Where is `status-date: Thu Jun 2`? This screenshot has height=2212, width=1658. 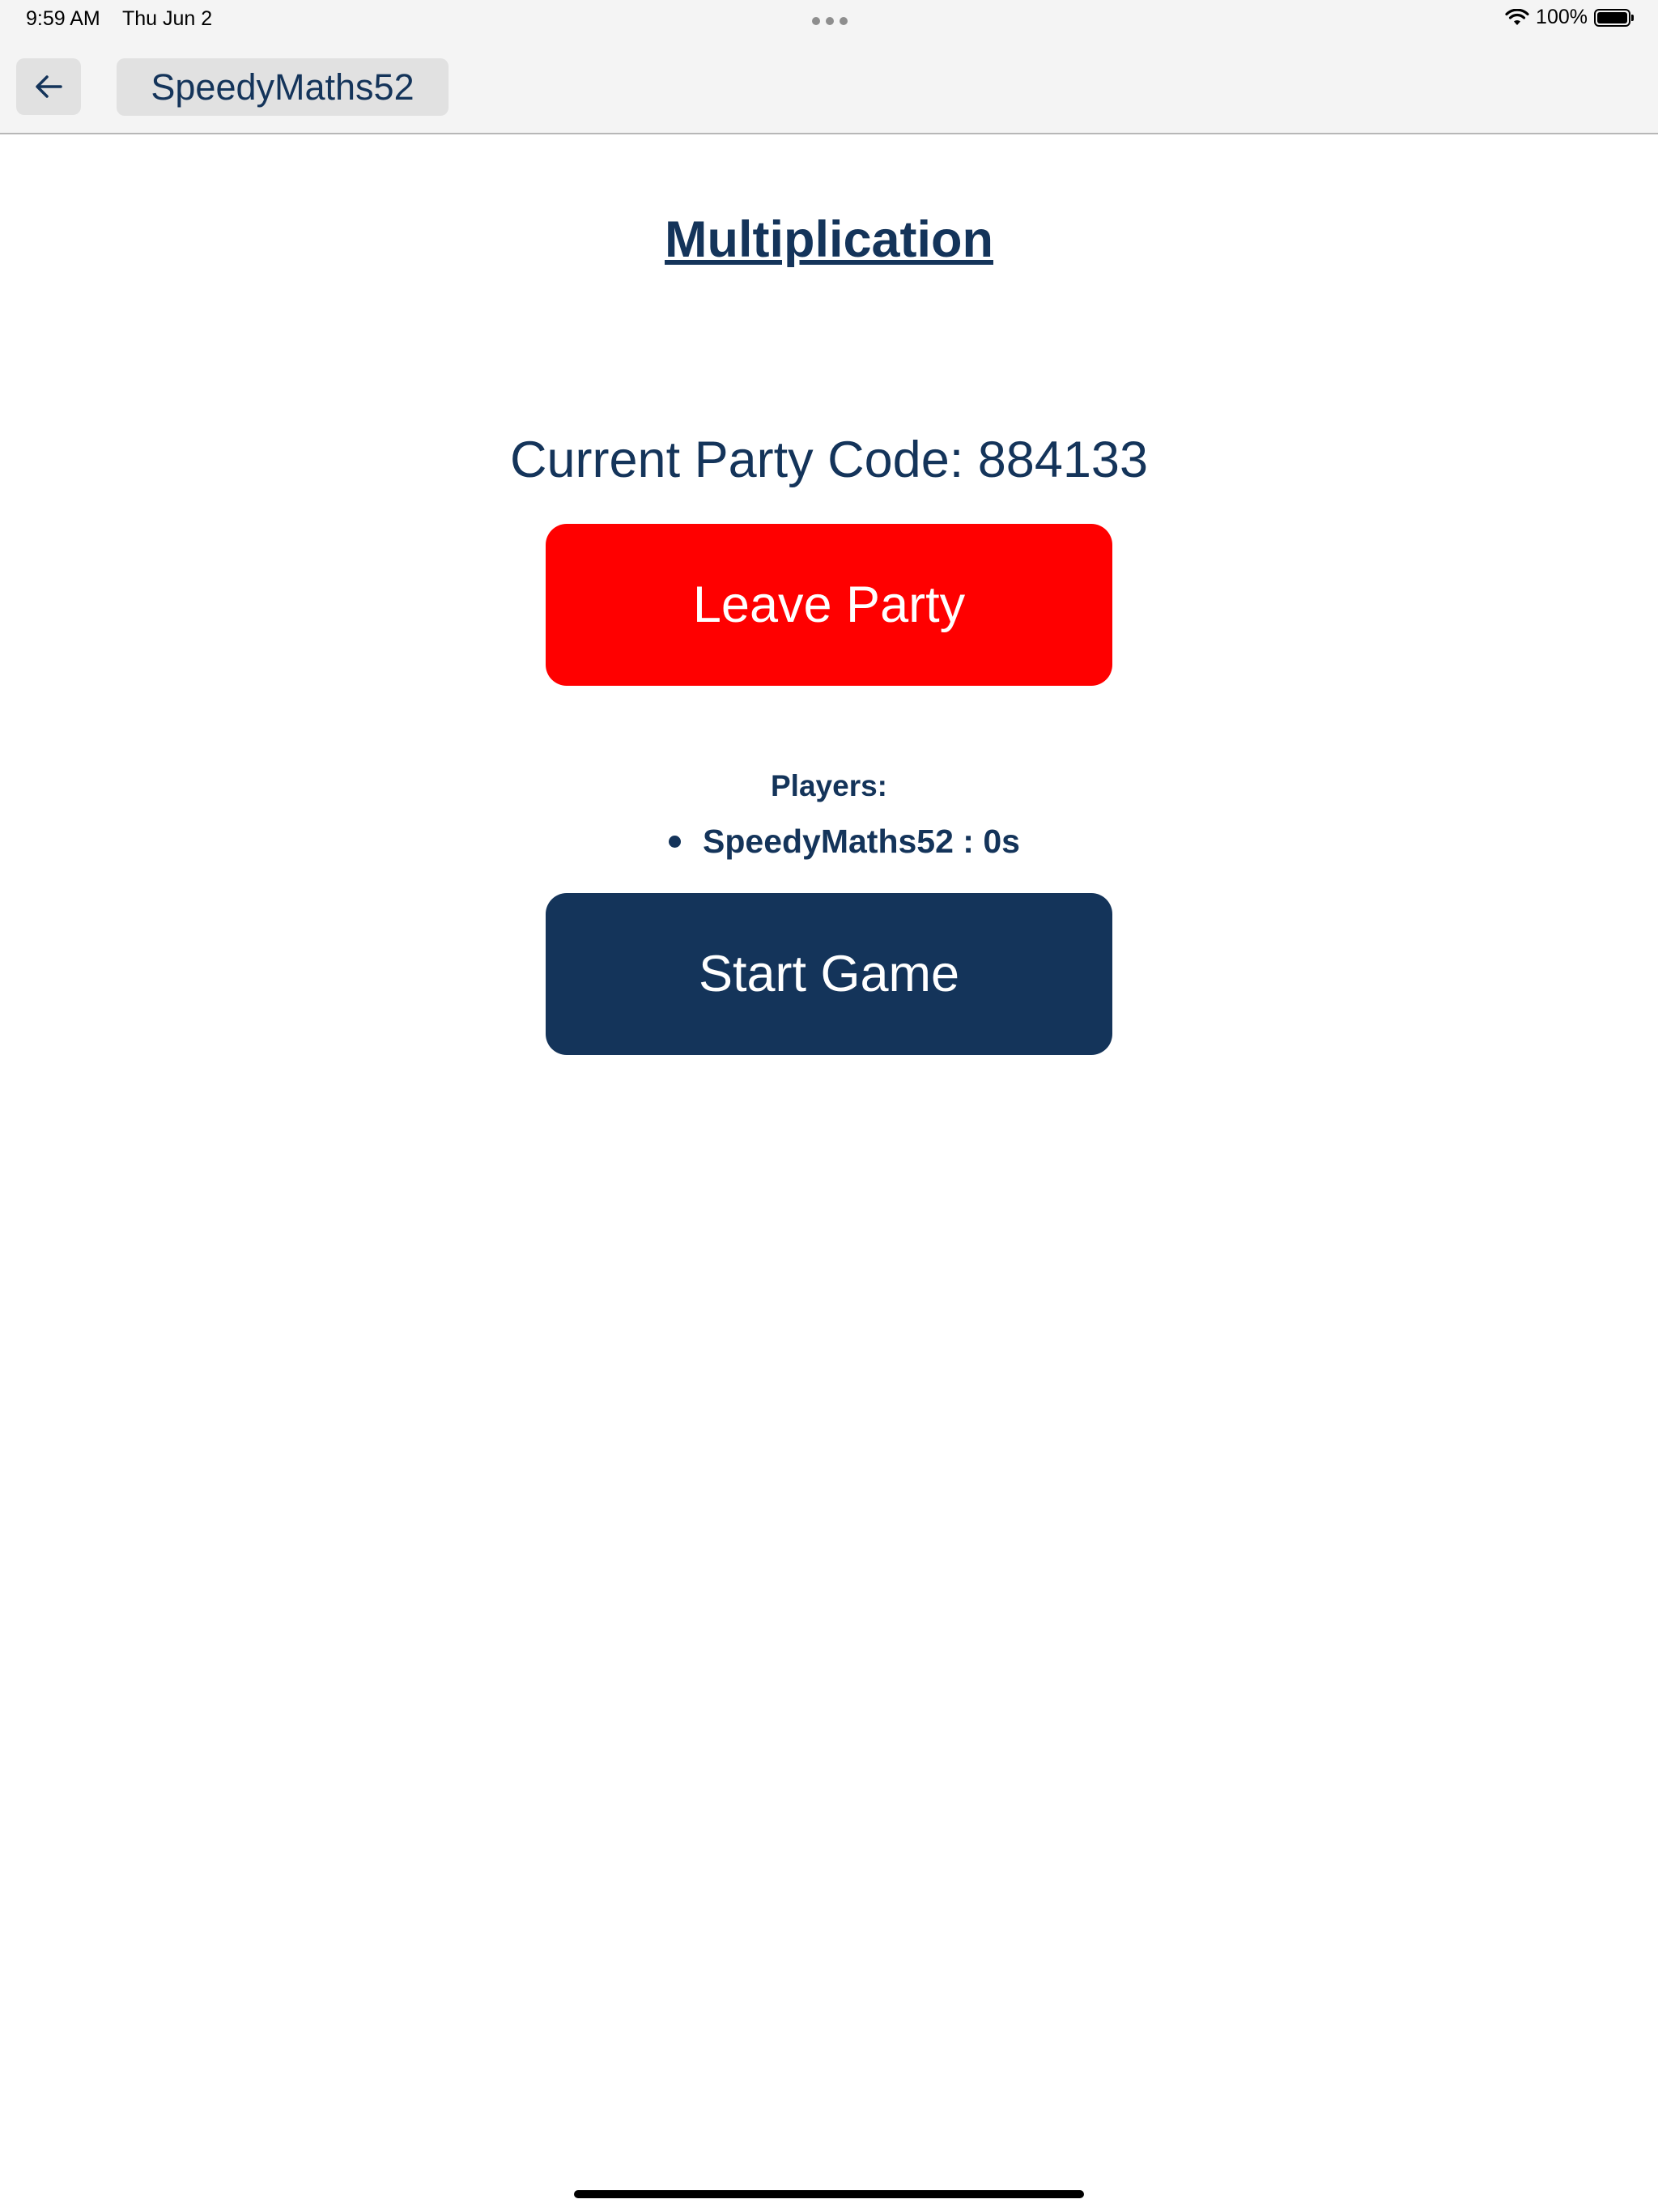 status-date: Thu Jun 2 is located at coordinates (167, 19).